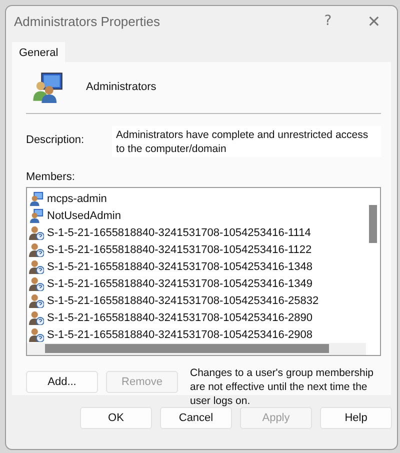 This screenshot has width=400, height=453. What do you see at coordinates (183, 300) in the screenshot?
I see `member-name: S-1-5-21-1655818840-3241531708-1054253416-25832` at bounding box center [183, 300].